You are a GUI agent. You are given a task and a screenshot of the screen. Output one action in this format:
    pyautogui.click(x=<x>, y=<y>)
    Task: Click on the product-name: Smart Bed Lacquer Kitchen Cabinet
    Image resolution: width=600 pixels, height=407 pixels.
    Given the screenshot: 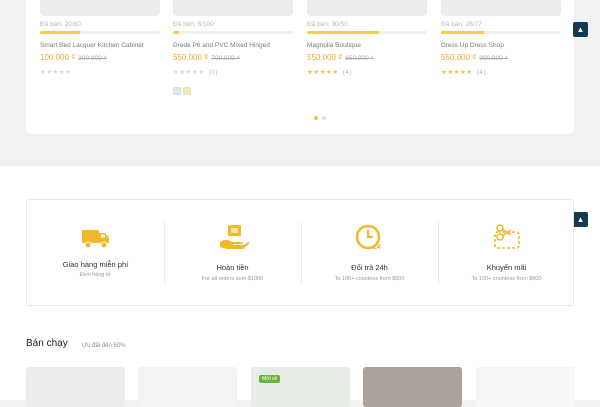 What is the action you would take?
    pyautogui.click(x=92, y=45)
    